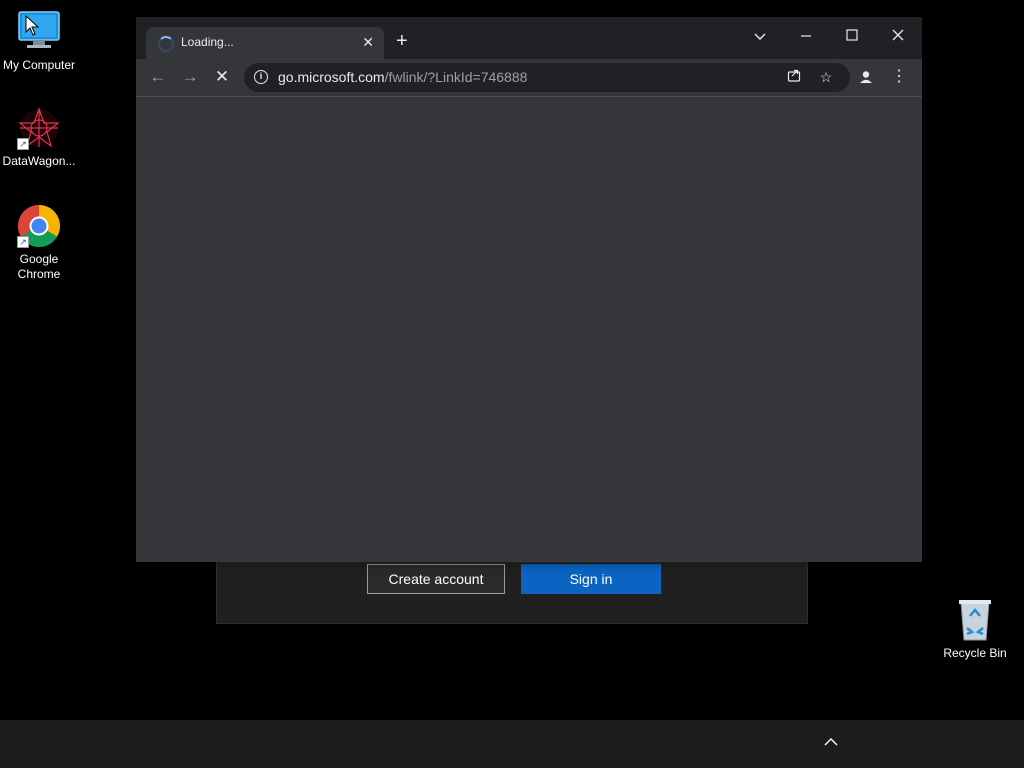  Describe the element at coordinates (402, 41) in the screenshot. I see `new-tab-button: +` at that location.